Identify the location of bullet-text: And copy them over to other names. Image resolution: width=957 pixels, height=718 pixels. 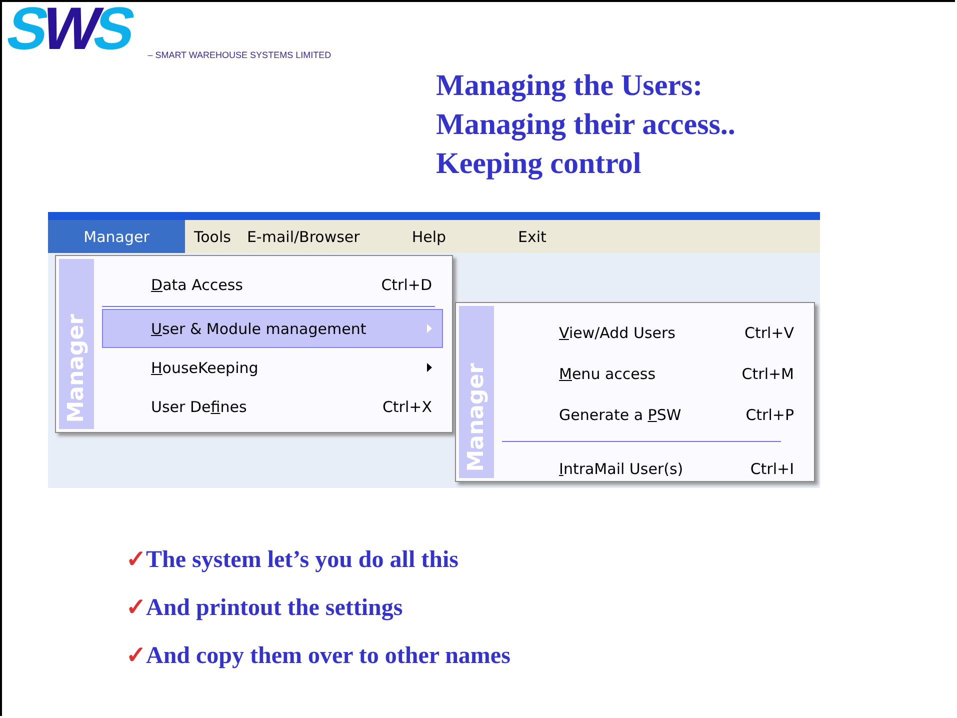
(328, 656).